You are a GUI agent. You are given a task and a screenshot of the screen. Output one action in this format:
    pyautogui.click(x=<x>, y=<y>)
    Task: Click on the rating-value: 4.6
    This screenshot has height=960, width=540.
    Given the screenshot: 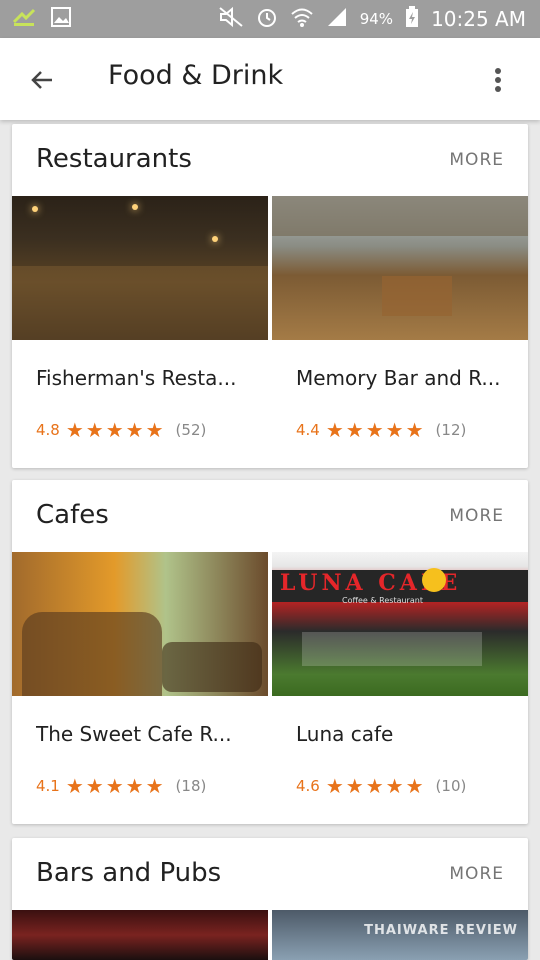 What is the action you would take?
    pyautogui.click(x=308, y=786)
    